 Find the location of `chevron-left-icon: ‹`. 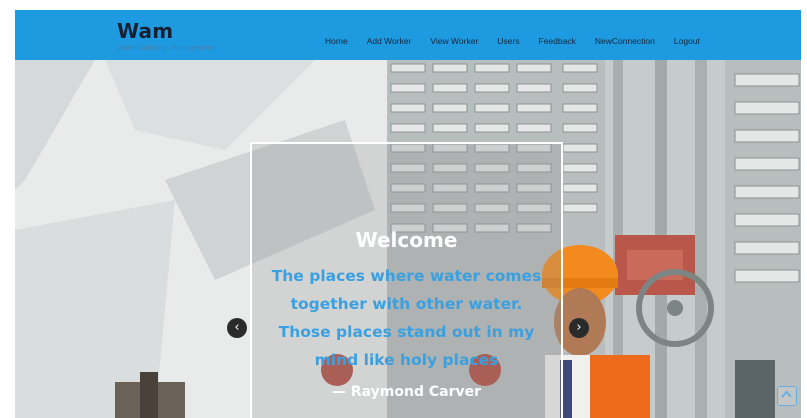

chevron-left-icon: ‹ is located at coordinates (237, 327).